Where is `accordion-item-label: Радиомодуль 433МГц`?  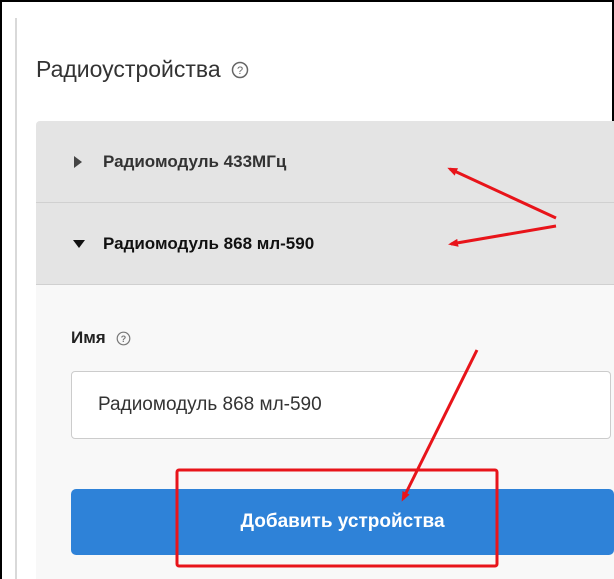
accordion-item-label: Радиомодуль 433МГц is located at coordinates (195, 161).